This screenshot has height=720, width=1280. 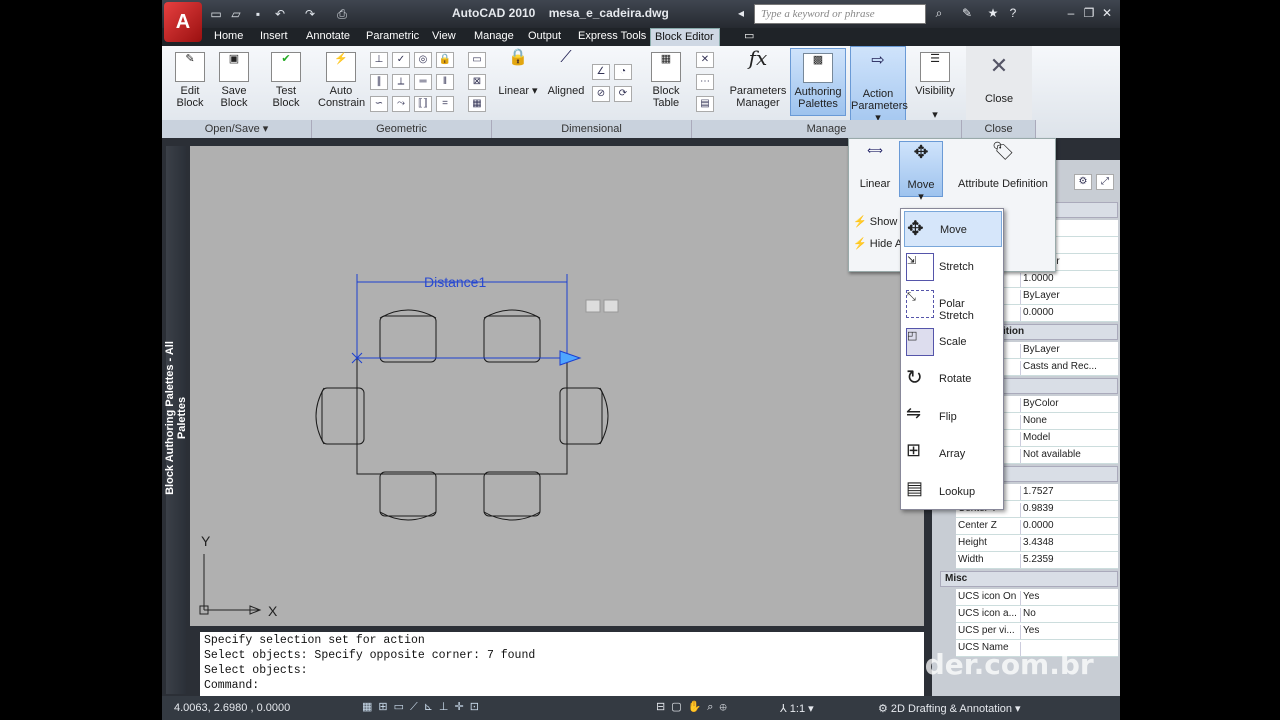 What do you see at coordinates (445, 82) in the screenshot?
I see `vertical-icon: ‖` at bounding box center [445, 82].